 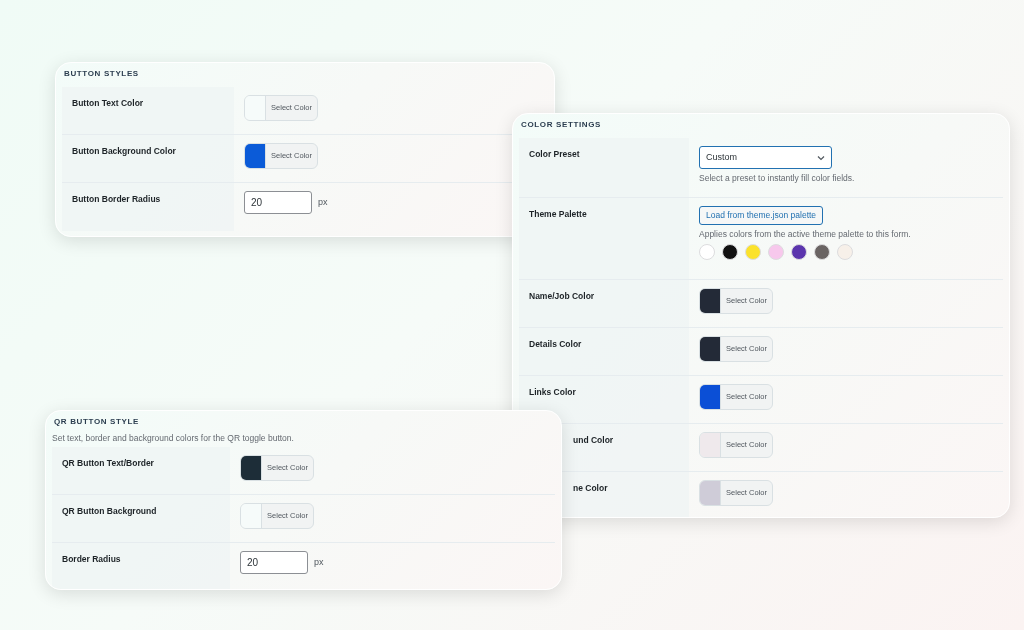 I want to click on field-label: Button Background Color, so click(x=124, y=151).